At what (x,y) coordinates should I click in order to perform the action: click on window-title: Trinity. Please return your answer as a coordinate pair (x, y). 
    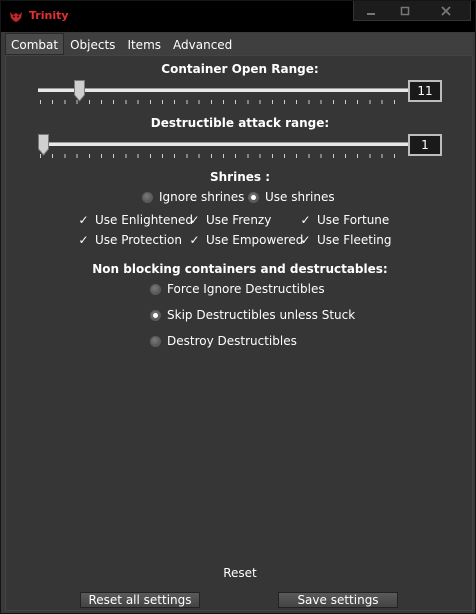
    Looking at the image, I should click on (49, 15).